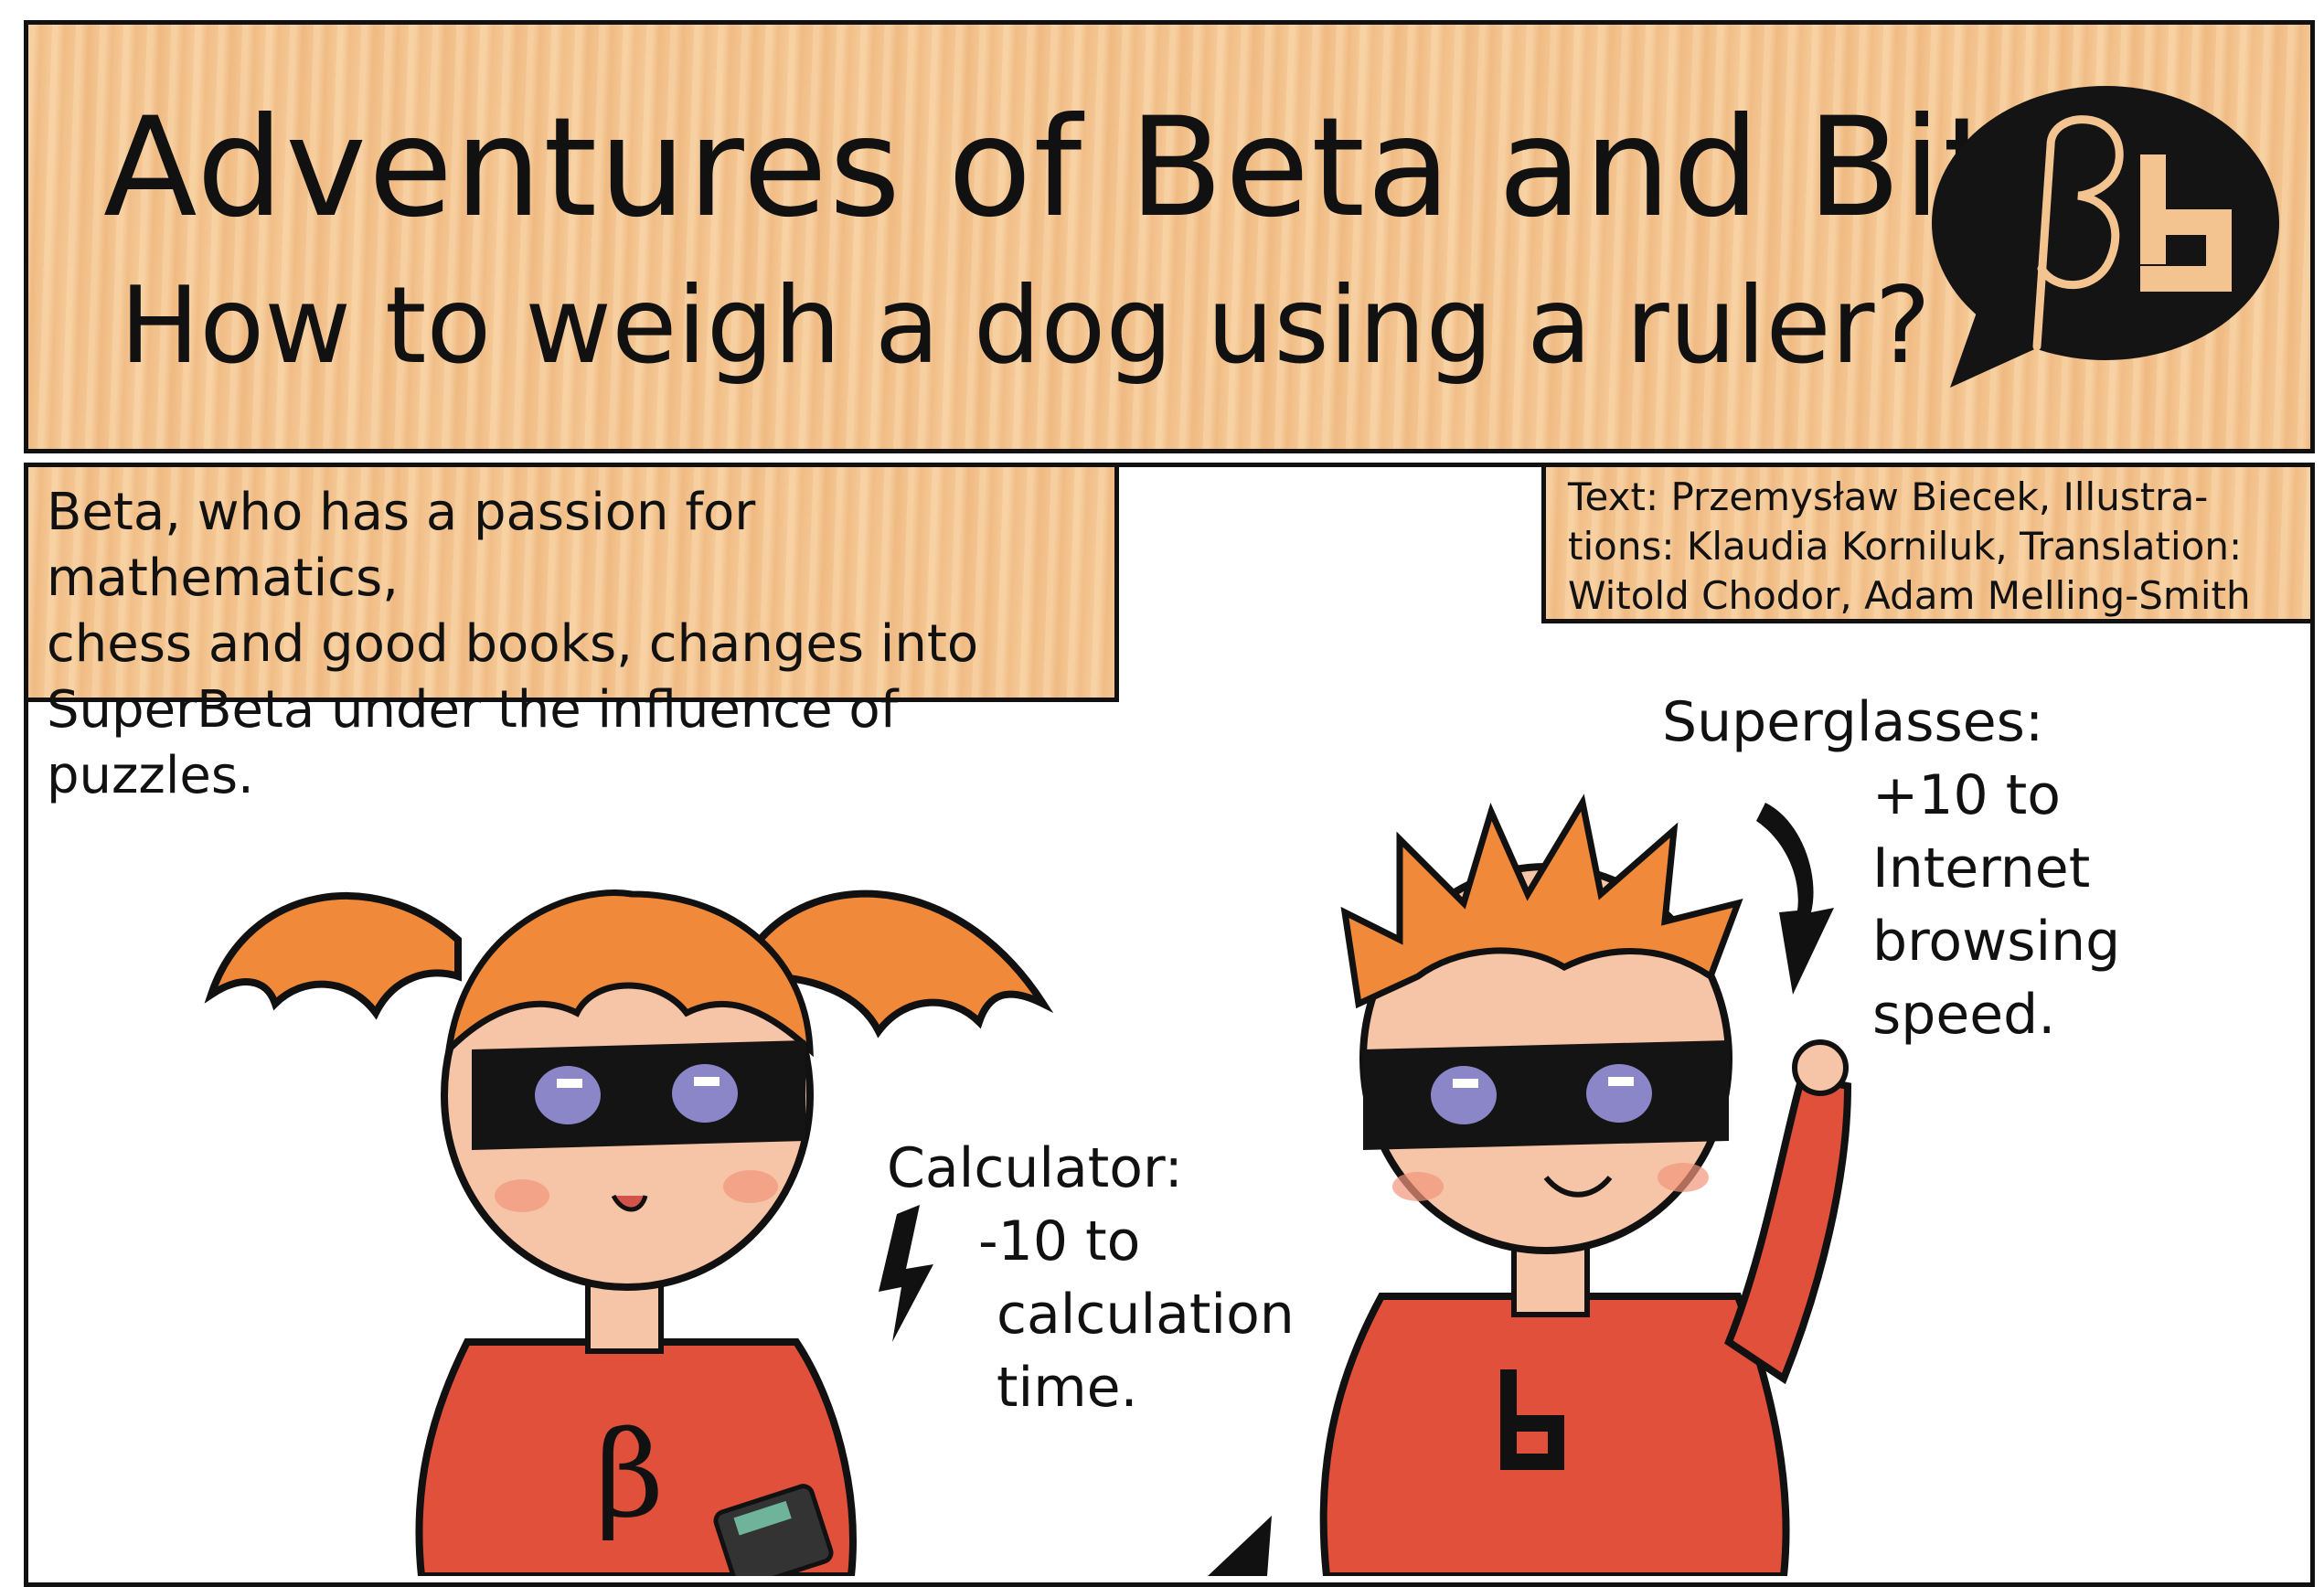 The height and width of the screenshot is (1587, 2324). Describe the element at coordinates (401, 545) in the screenshot. I see `intro-line: Beta, who has a passion for mathematics,` at that location.